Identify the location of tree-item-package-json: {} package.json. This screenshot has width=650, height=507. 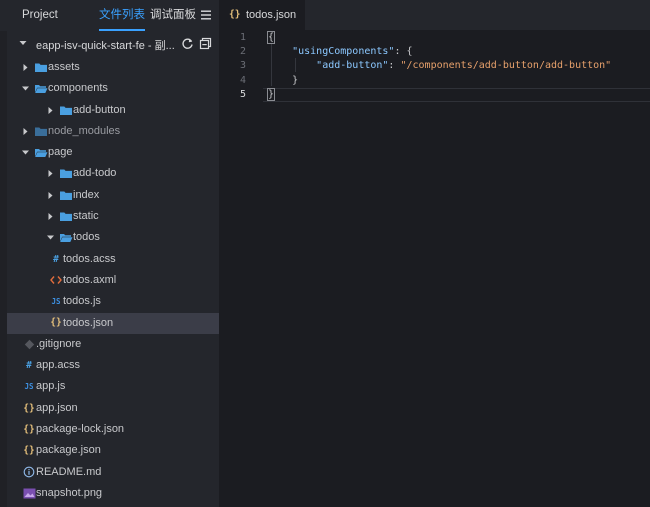
(113, 450).